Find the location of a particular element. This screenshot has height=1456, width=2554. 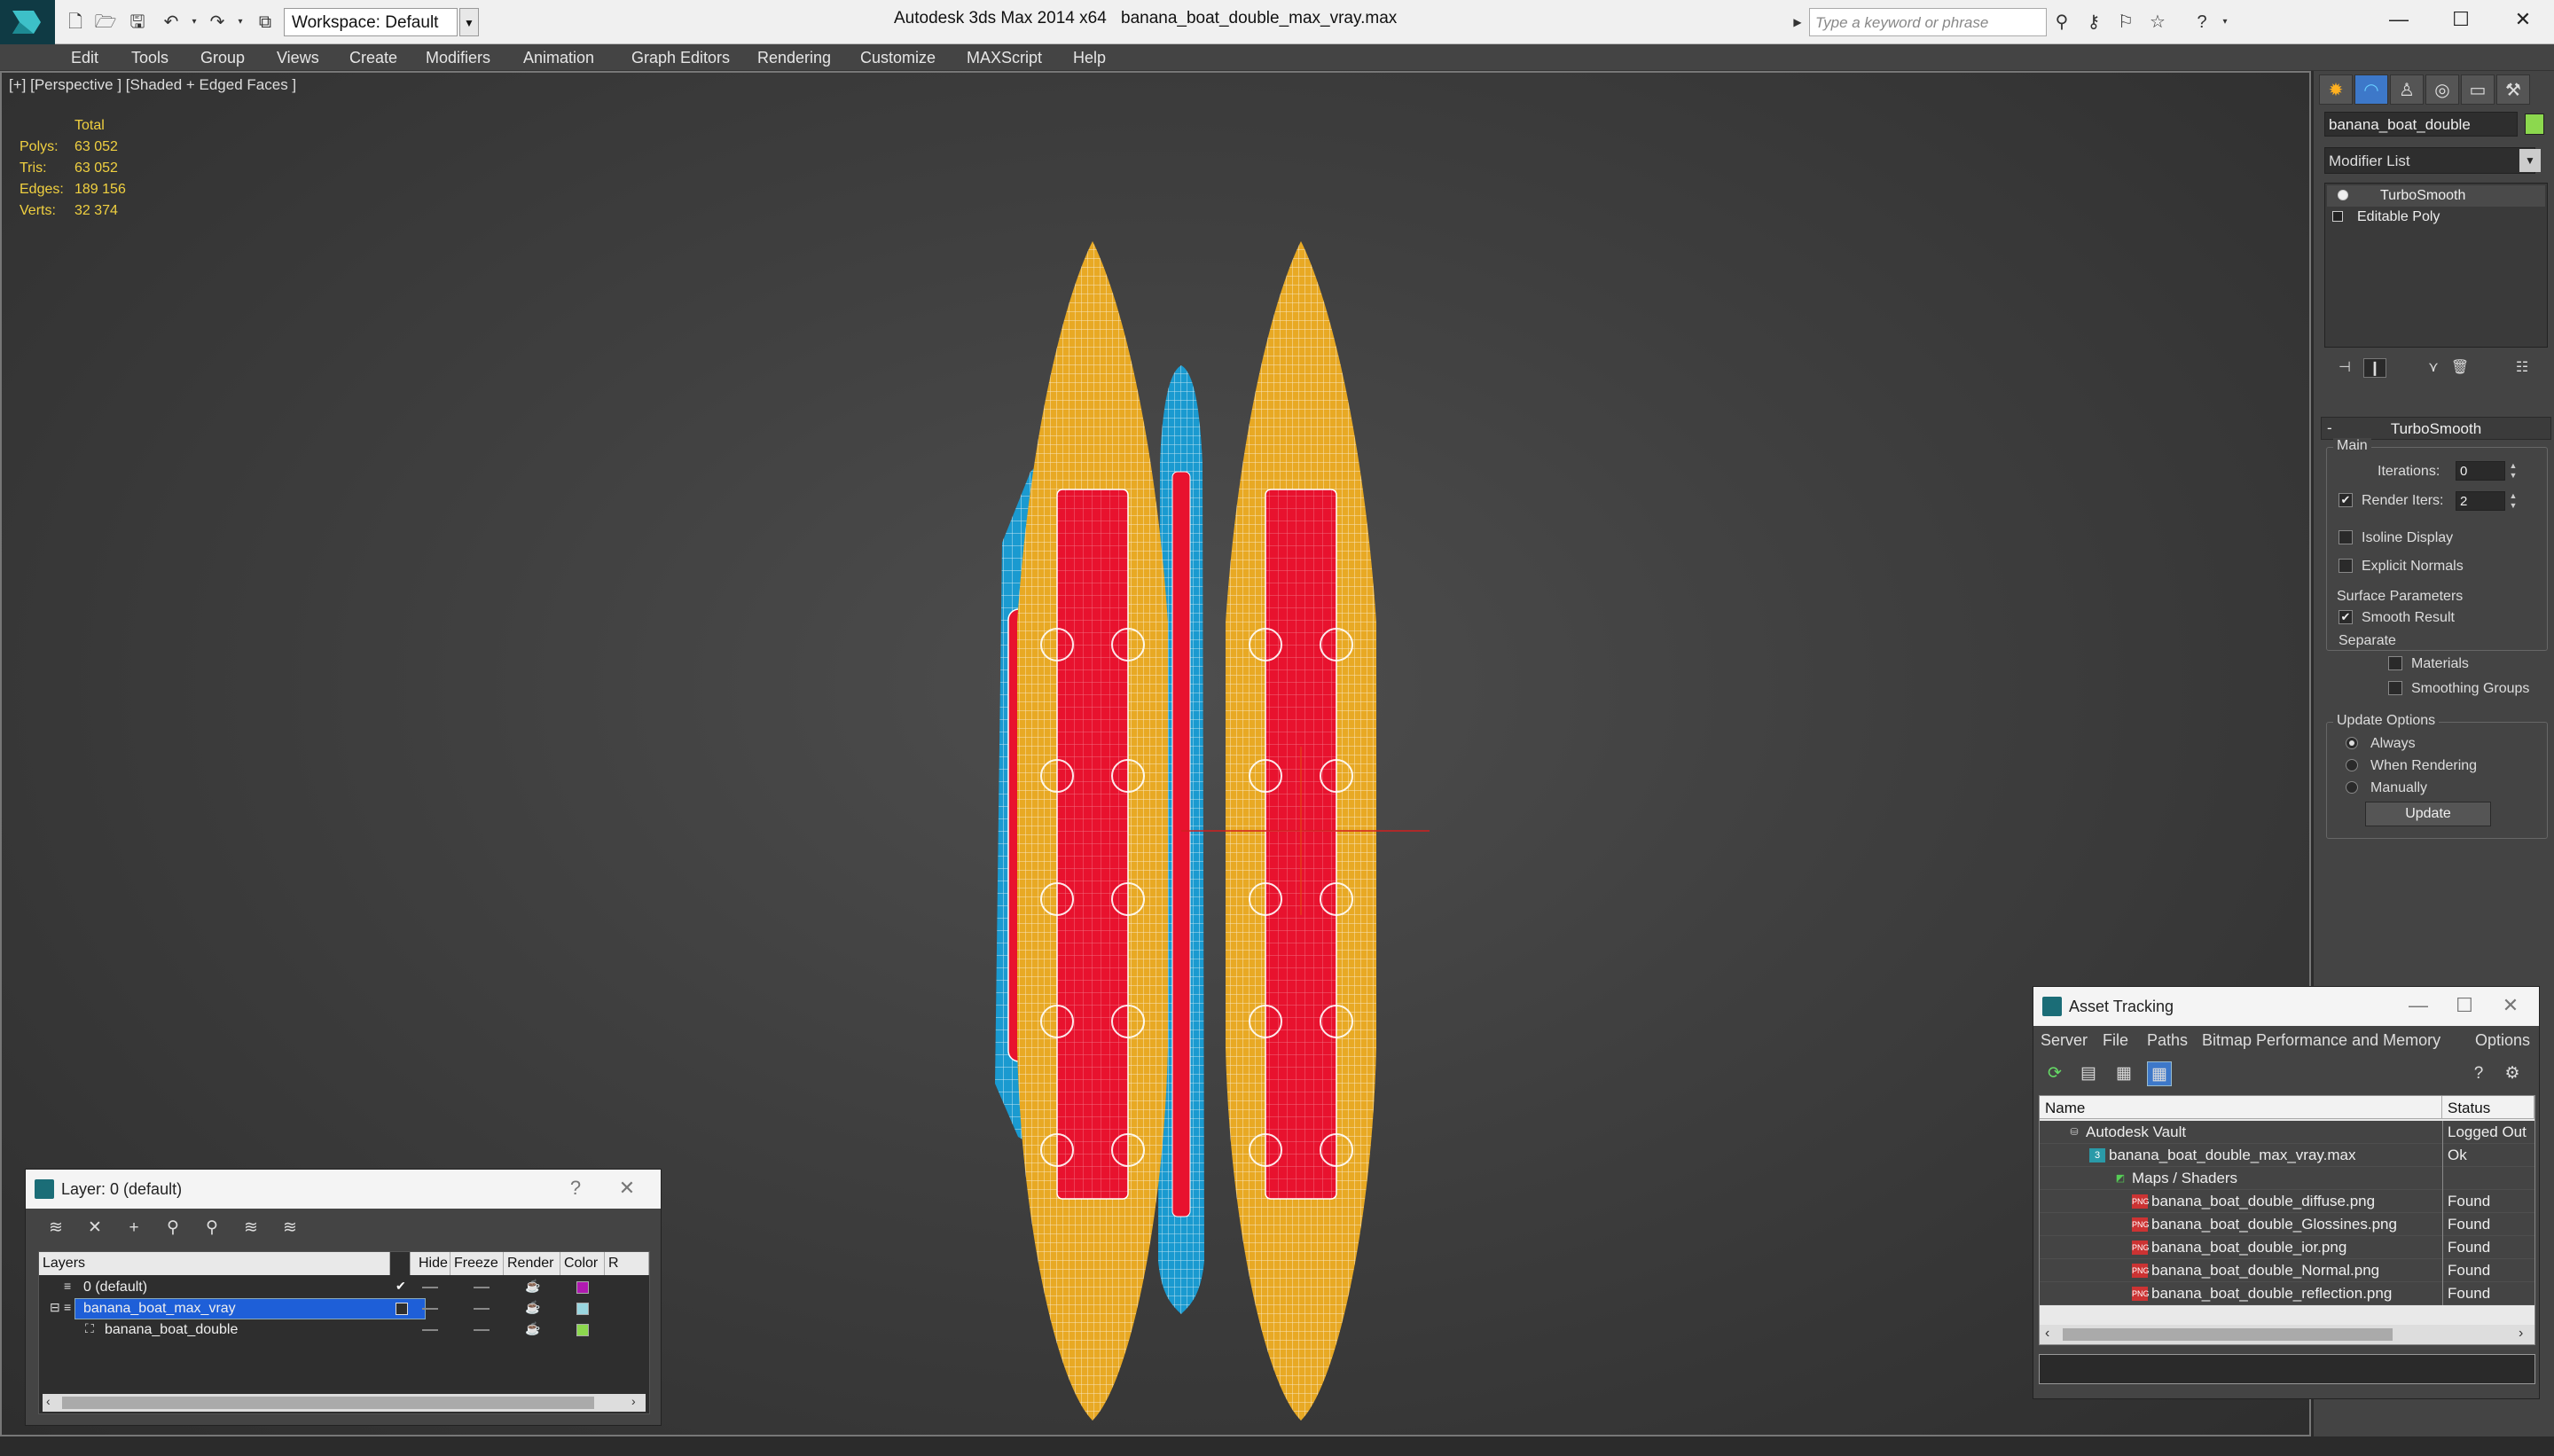

rollout-turbosmooth: - TurboSmooth is located at coordinates (2436, 428).